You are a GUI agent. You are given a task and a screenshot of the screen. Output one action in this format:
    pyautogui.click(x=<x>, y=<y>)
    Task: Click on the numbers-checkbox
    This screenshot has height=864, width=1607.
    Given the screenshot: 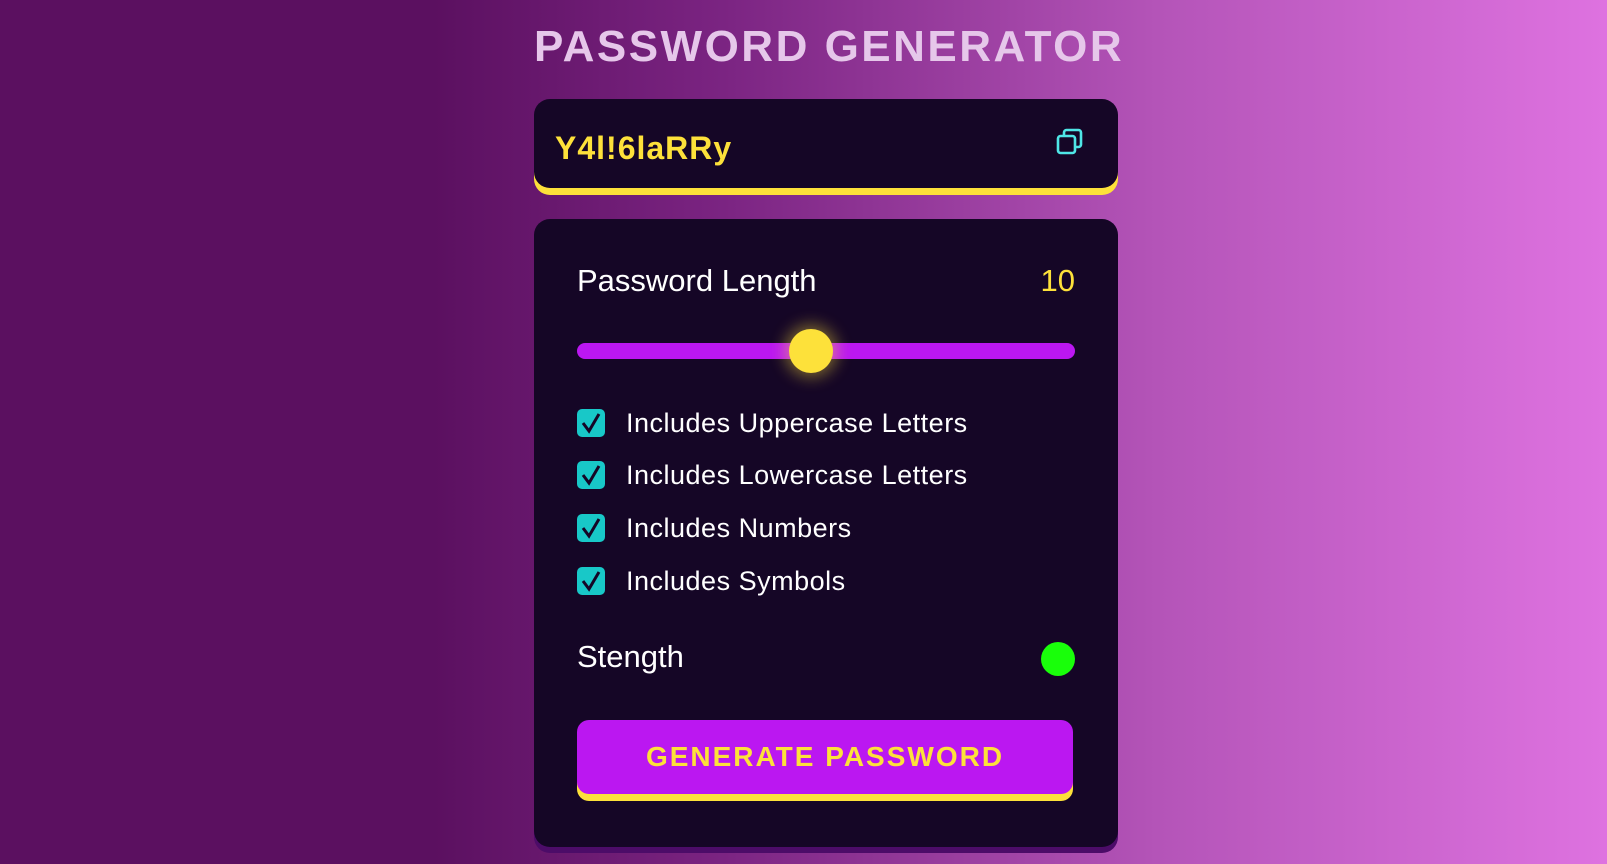 What is the action you would take?
    pyautogui.click(x=591, y=528)
    